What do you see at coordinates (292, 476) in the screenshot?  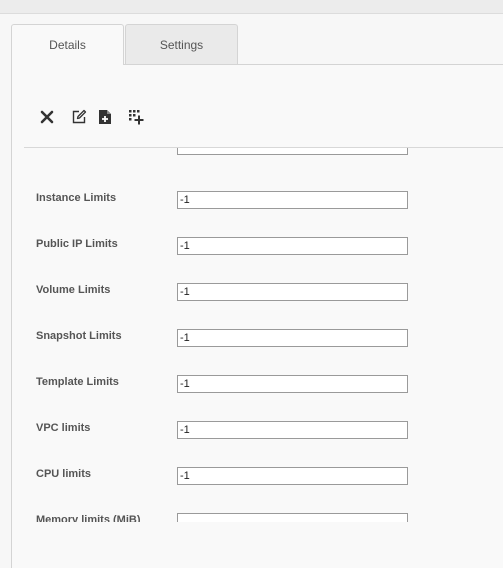 I see `cpu-limits-input` at bounding box center [292, 476].